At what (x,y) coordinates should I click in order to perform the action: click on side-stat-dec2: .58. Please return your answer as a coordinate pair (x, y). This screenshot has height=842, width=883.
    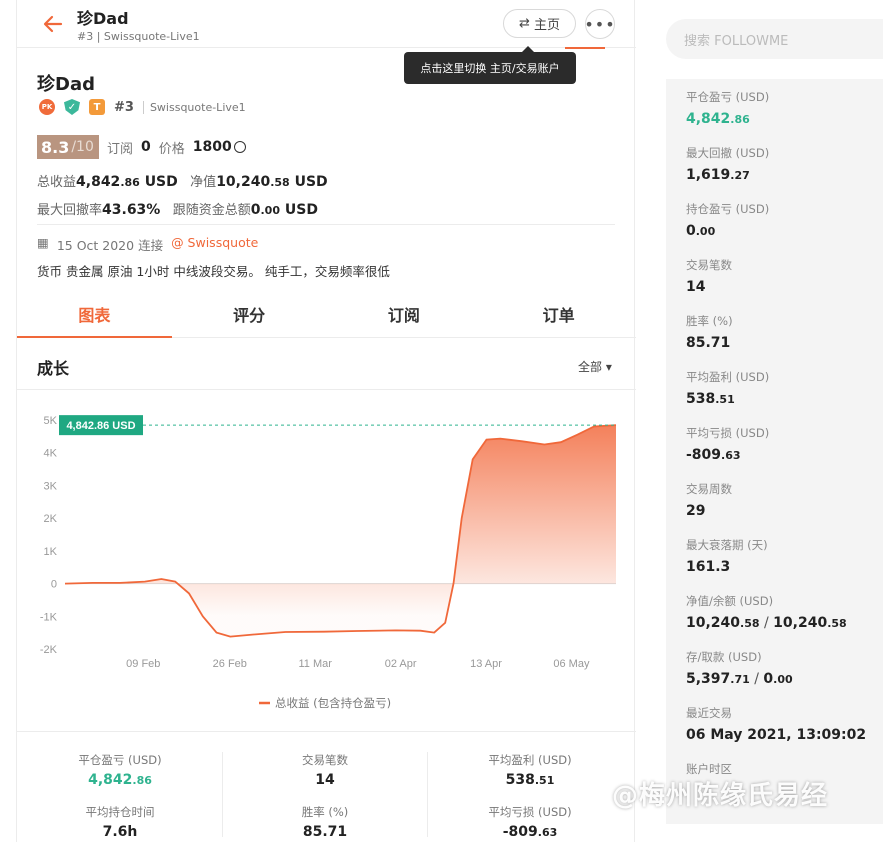
    Looking at the image, I should click on (837, 623).